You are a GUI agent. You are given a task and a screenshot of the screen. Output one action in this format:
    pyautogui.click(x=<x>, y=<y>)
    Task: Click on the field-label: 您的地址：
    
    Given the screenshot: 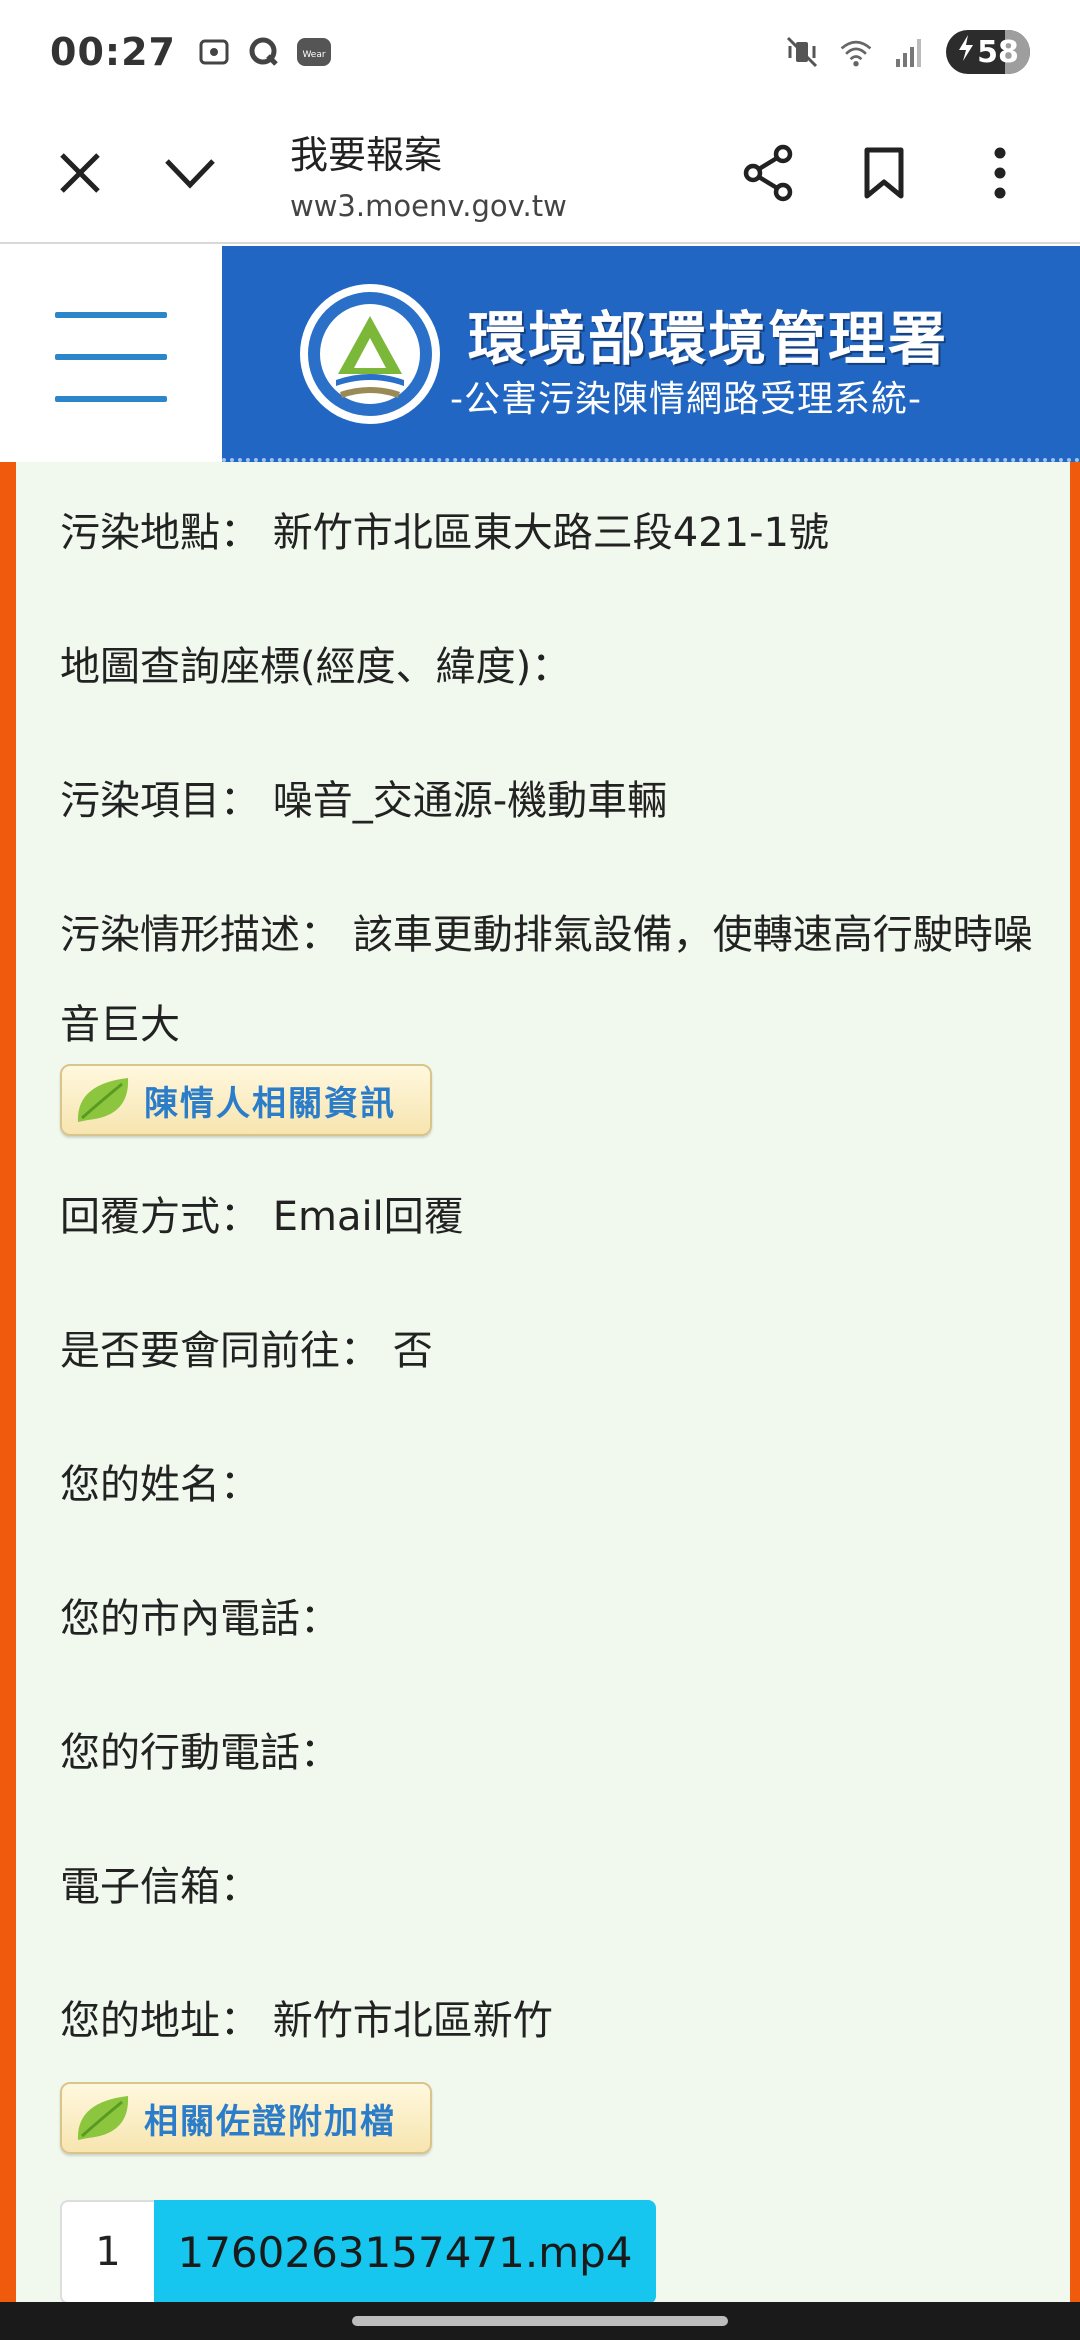 What is the action you would take?
    pyautogui.click(x=160, y=2021)
    